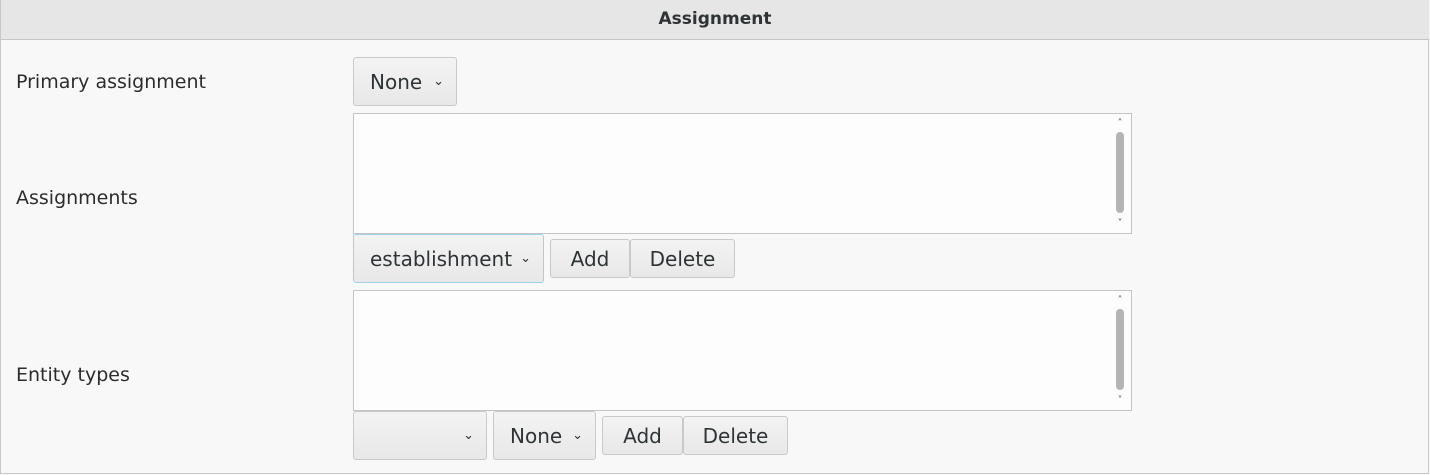 The height and width of the screenshot is (475, 1430). I want to click on delete-entity-type-button: Delete, so click(735, 435).